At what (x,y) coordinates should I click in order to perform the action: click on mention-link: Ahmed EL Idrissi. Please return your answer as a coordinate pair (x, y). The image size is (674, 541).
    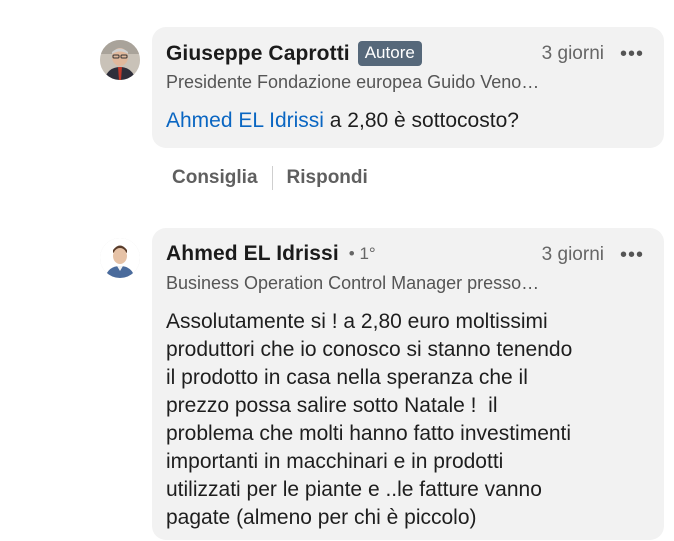
    Looking at the image, I should click on (245, 120).